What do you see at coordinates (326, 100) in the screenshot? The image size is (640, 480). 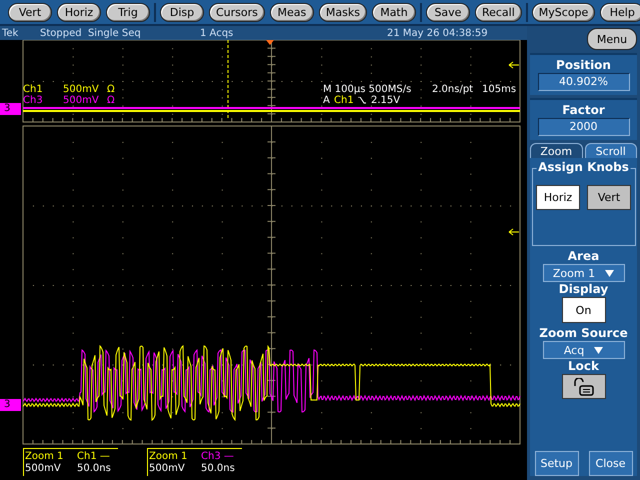 I see `trigger-type: A` at bounding box center [326, 100].